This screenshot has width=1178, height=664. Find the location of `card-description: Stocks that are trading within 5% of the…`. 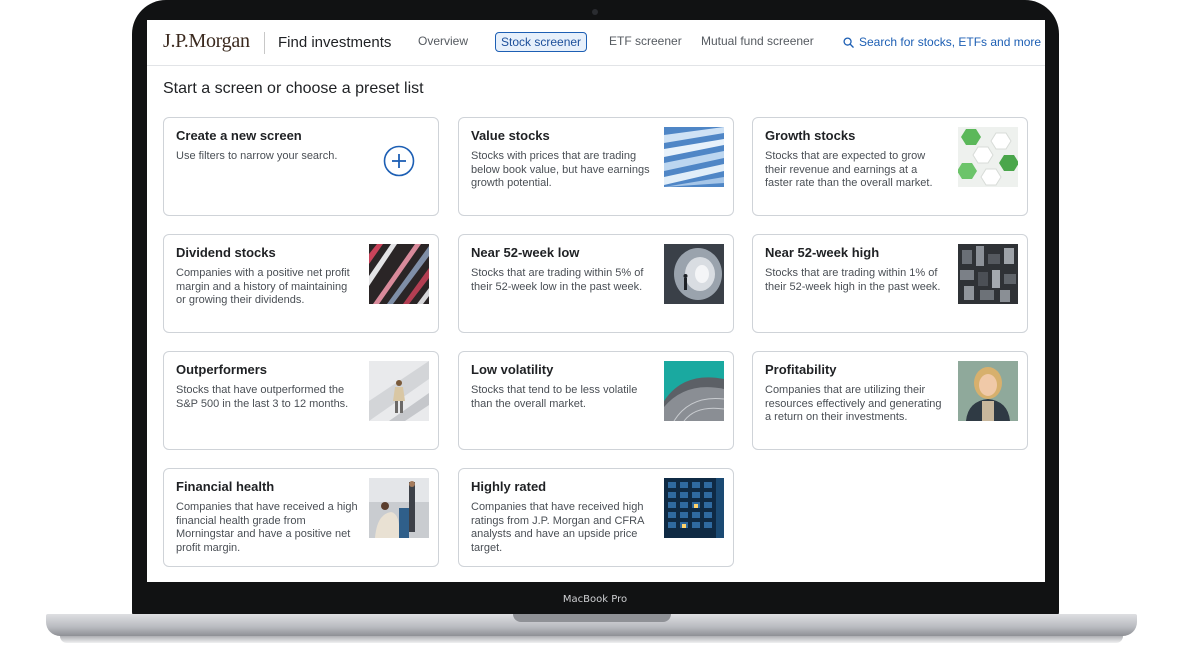

card-description: Stocks that are trading within 5% of the… is located at coordinates (557, 280).